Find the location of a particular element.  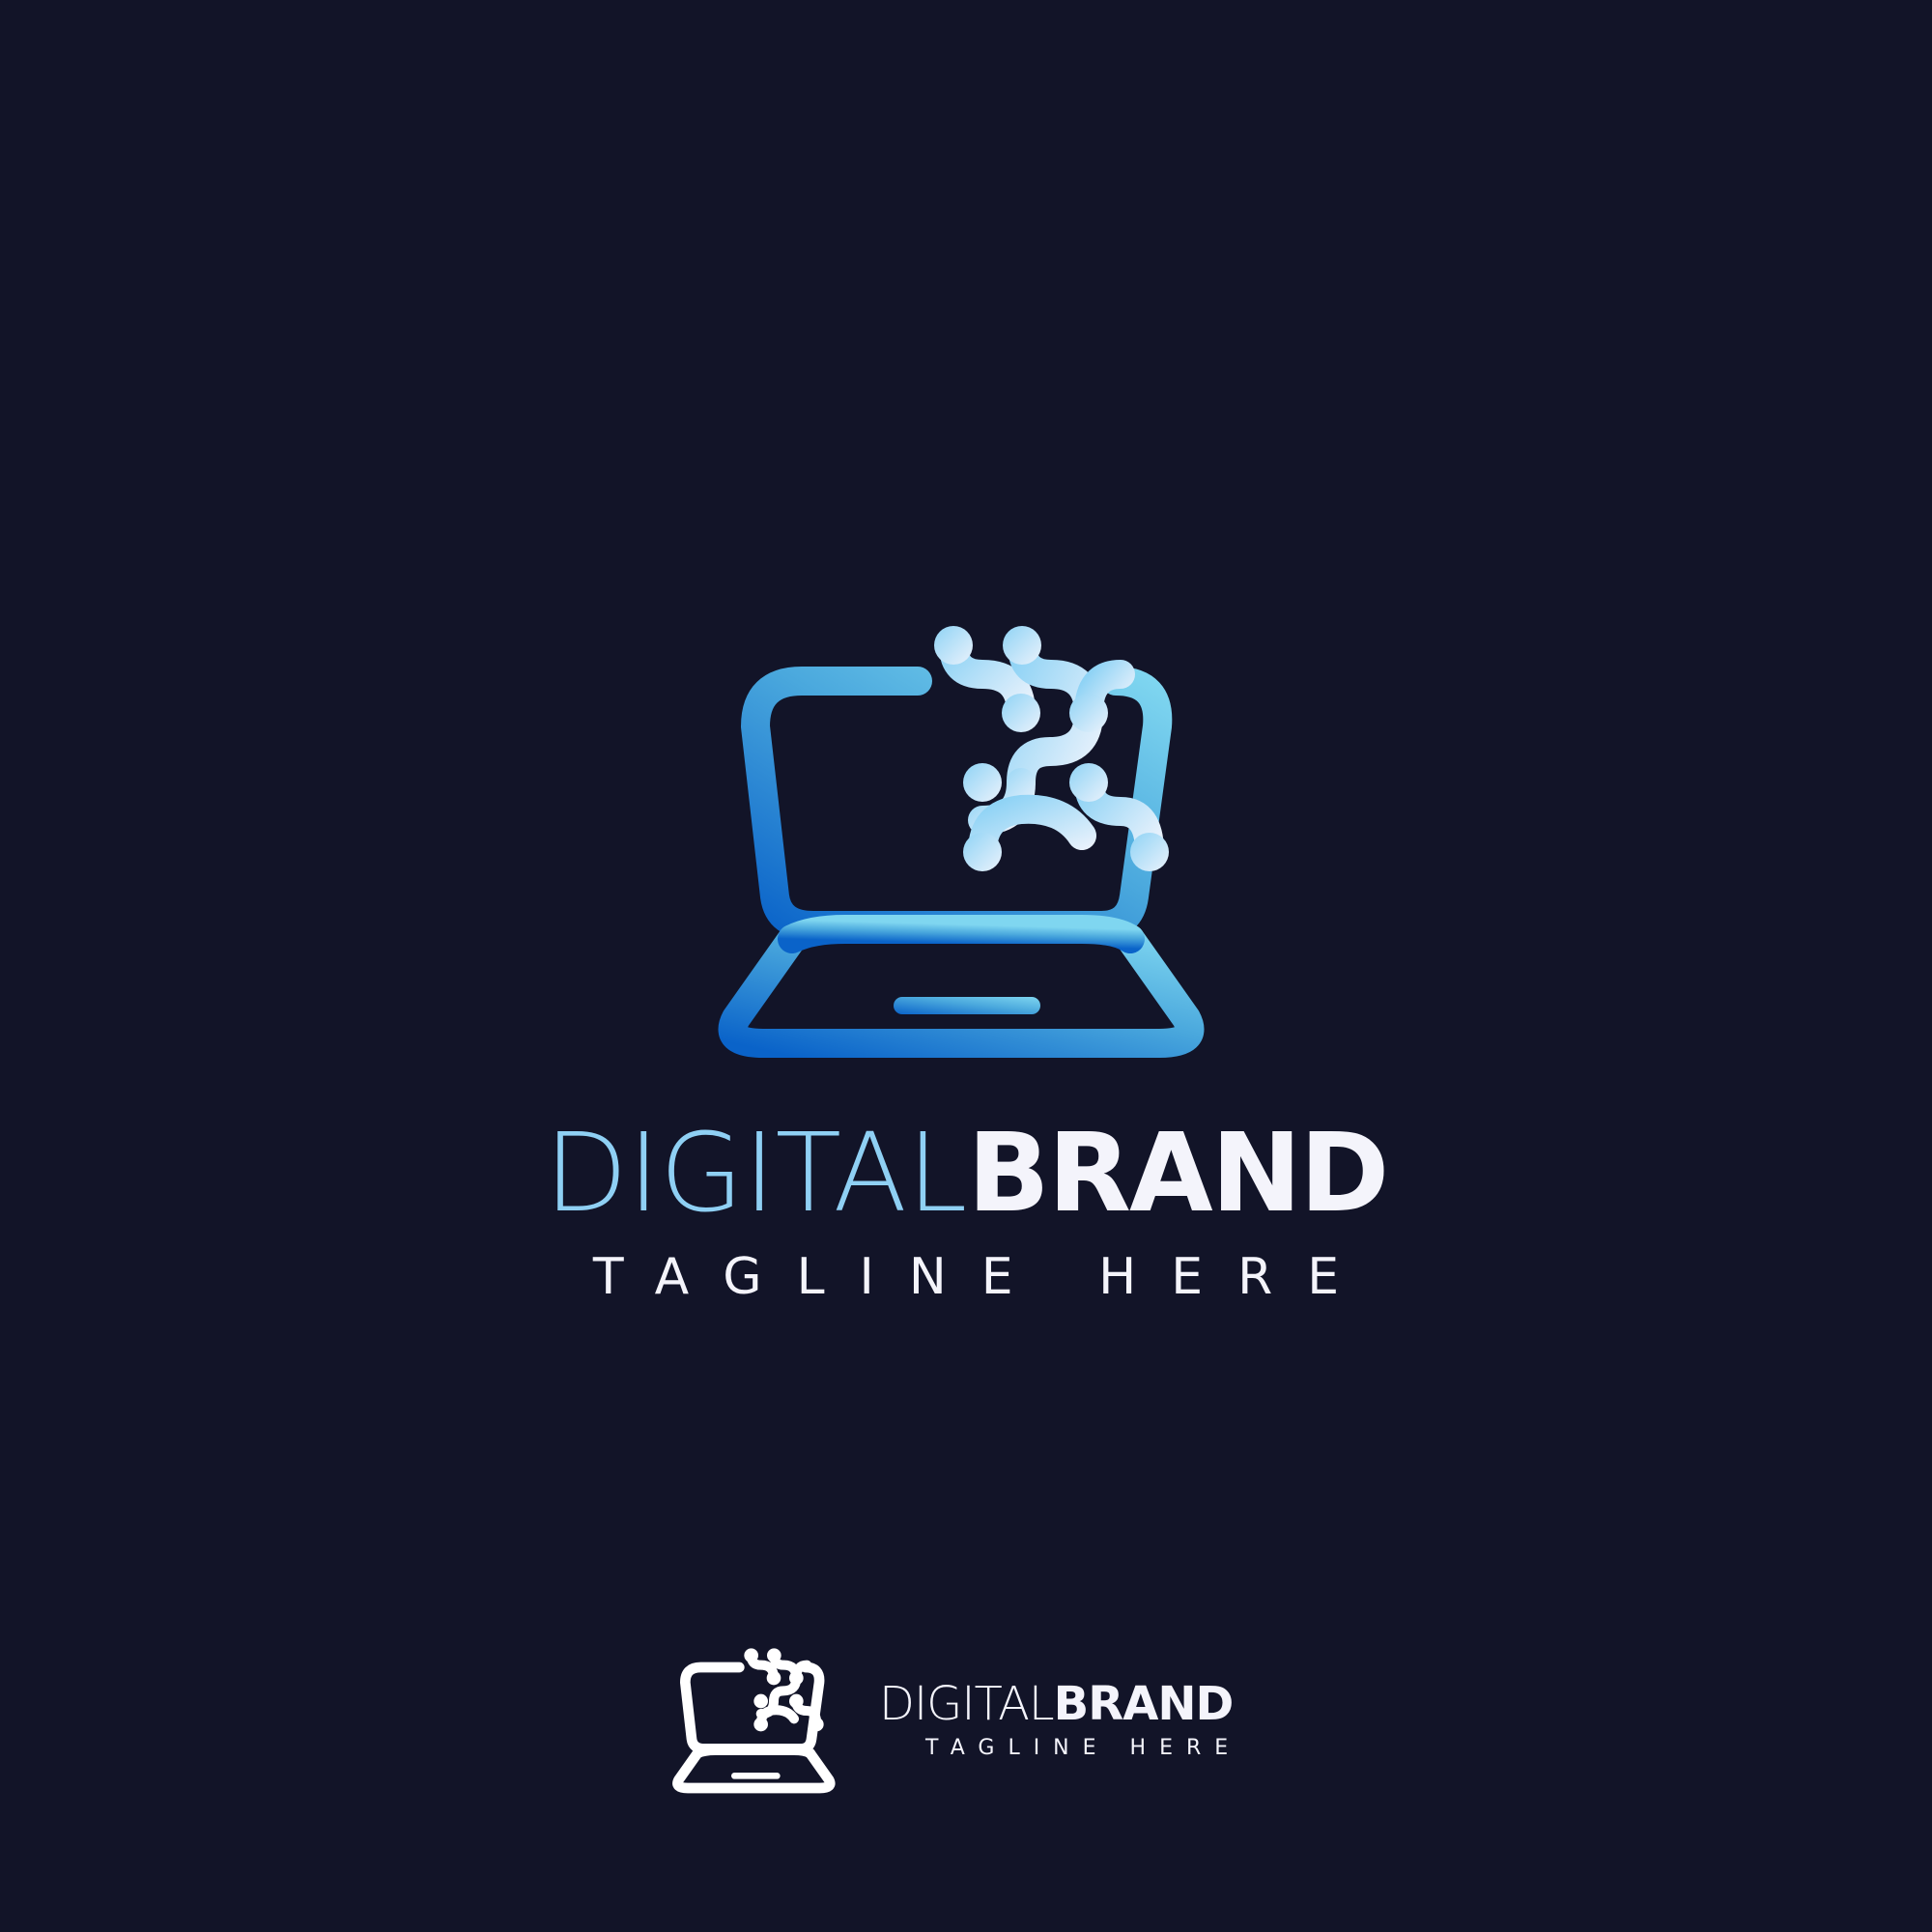

brand-tagline: TAGLINE HERE is located at coordinates (983, 1277).